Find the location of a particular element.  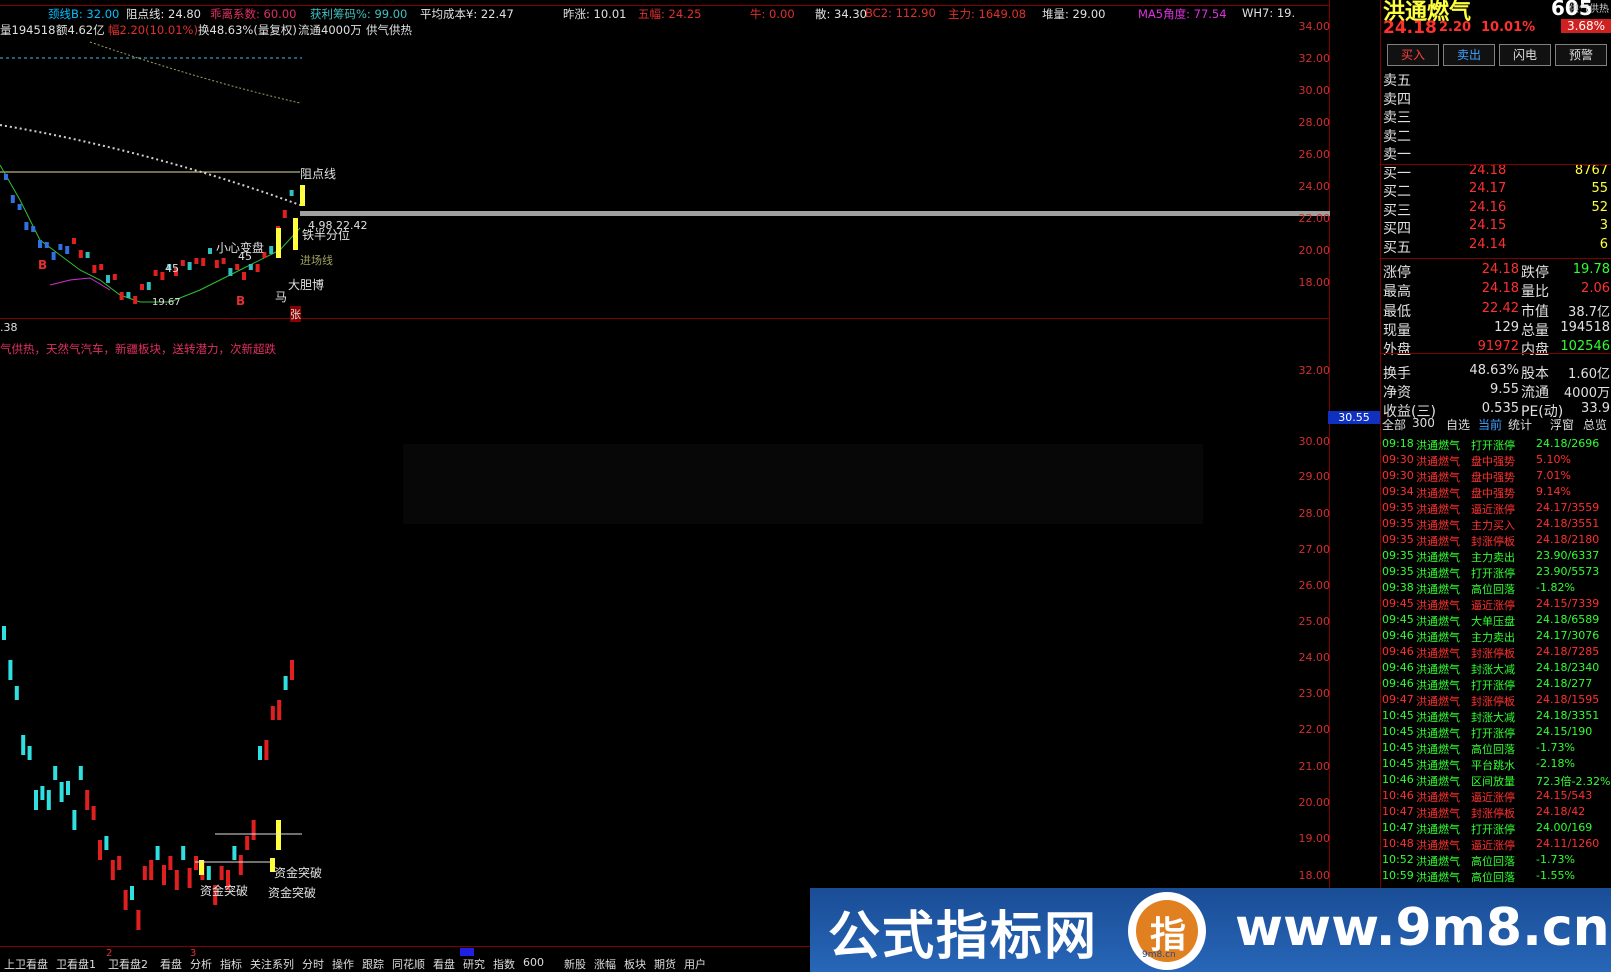

tick-row: 09:30 洪通燃气 盘中强势 7.01% is located at coordinates (1495, 477).